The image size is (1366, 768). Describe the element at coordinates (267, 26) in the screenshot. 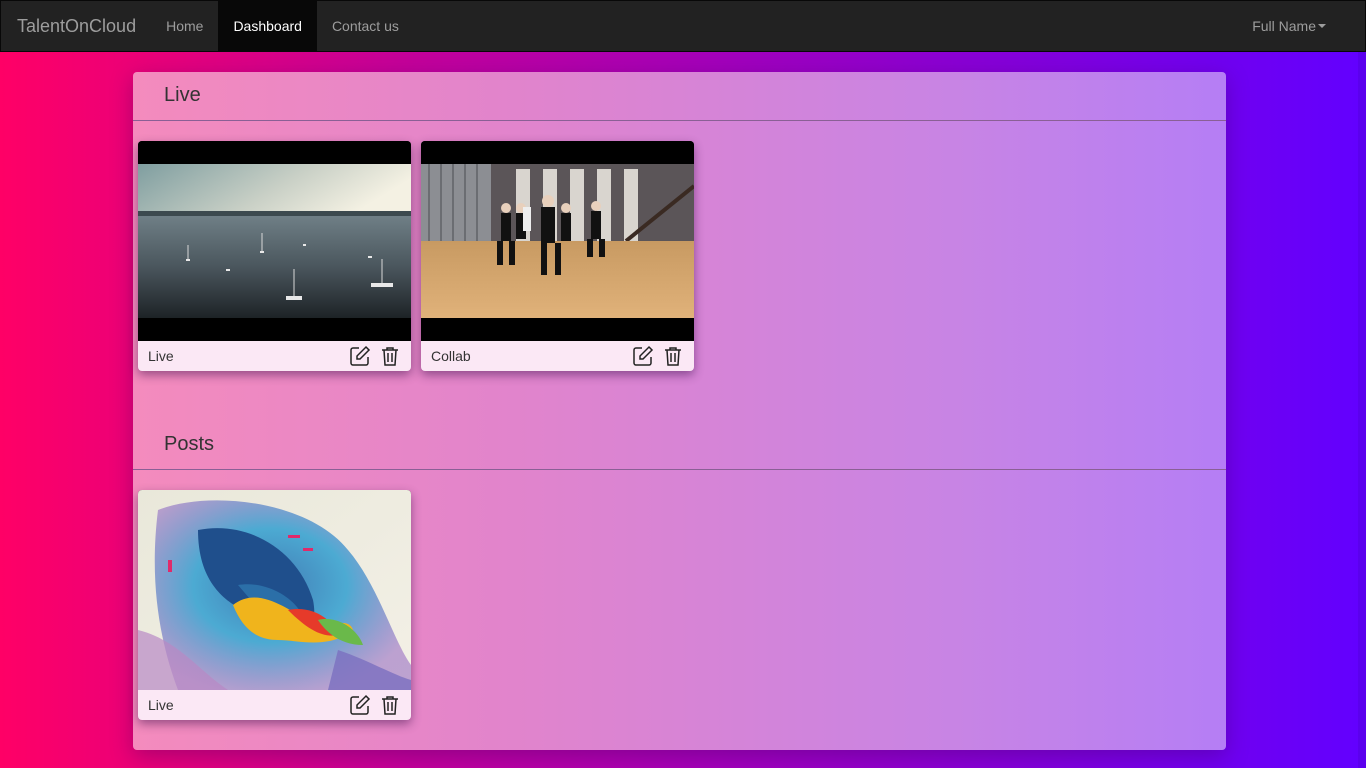

I see `nav-dashboard: Dashboard` at that location.